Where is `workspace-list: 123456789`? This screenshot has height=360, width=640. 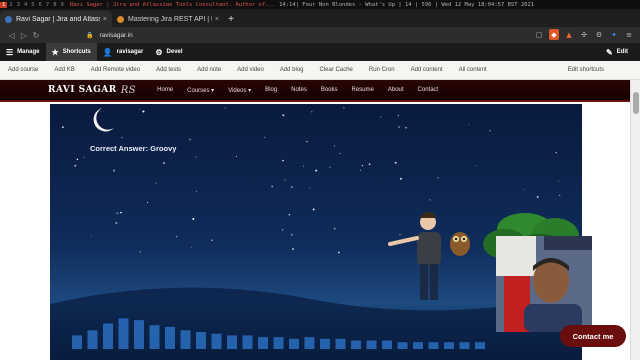
workspace-list: 123456789 is located at coordinates (33, 4).